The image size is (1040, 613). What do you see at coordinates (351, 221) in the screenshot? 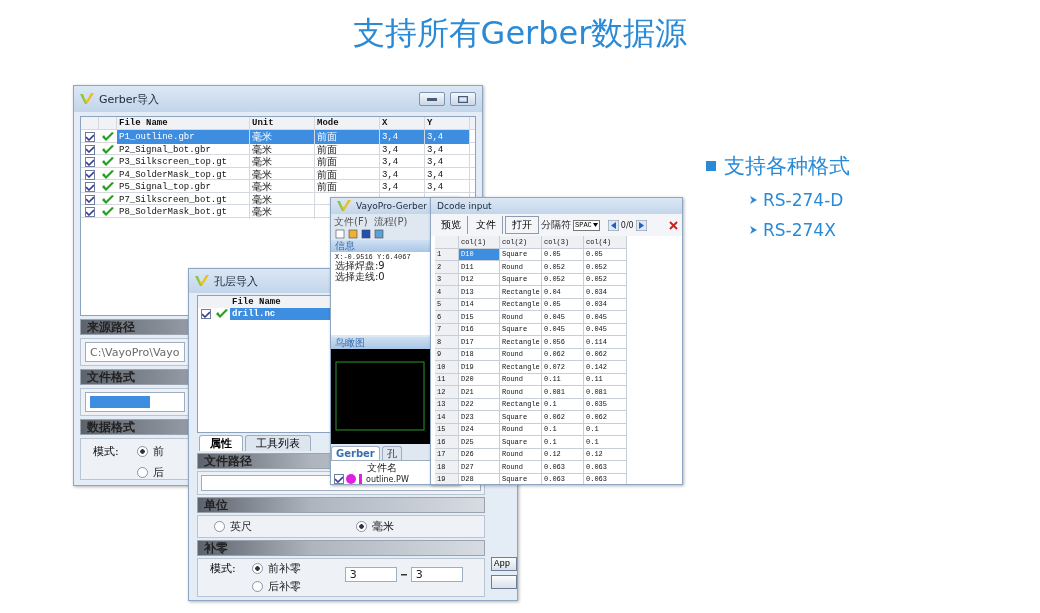
I see `menu-item: 文件(F)` at bounding box center [351, 221].